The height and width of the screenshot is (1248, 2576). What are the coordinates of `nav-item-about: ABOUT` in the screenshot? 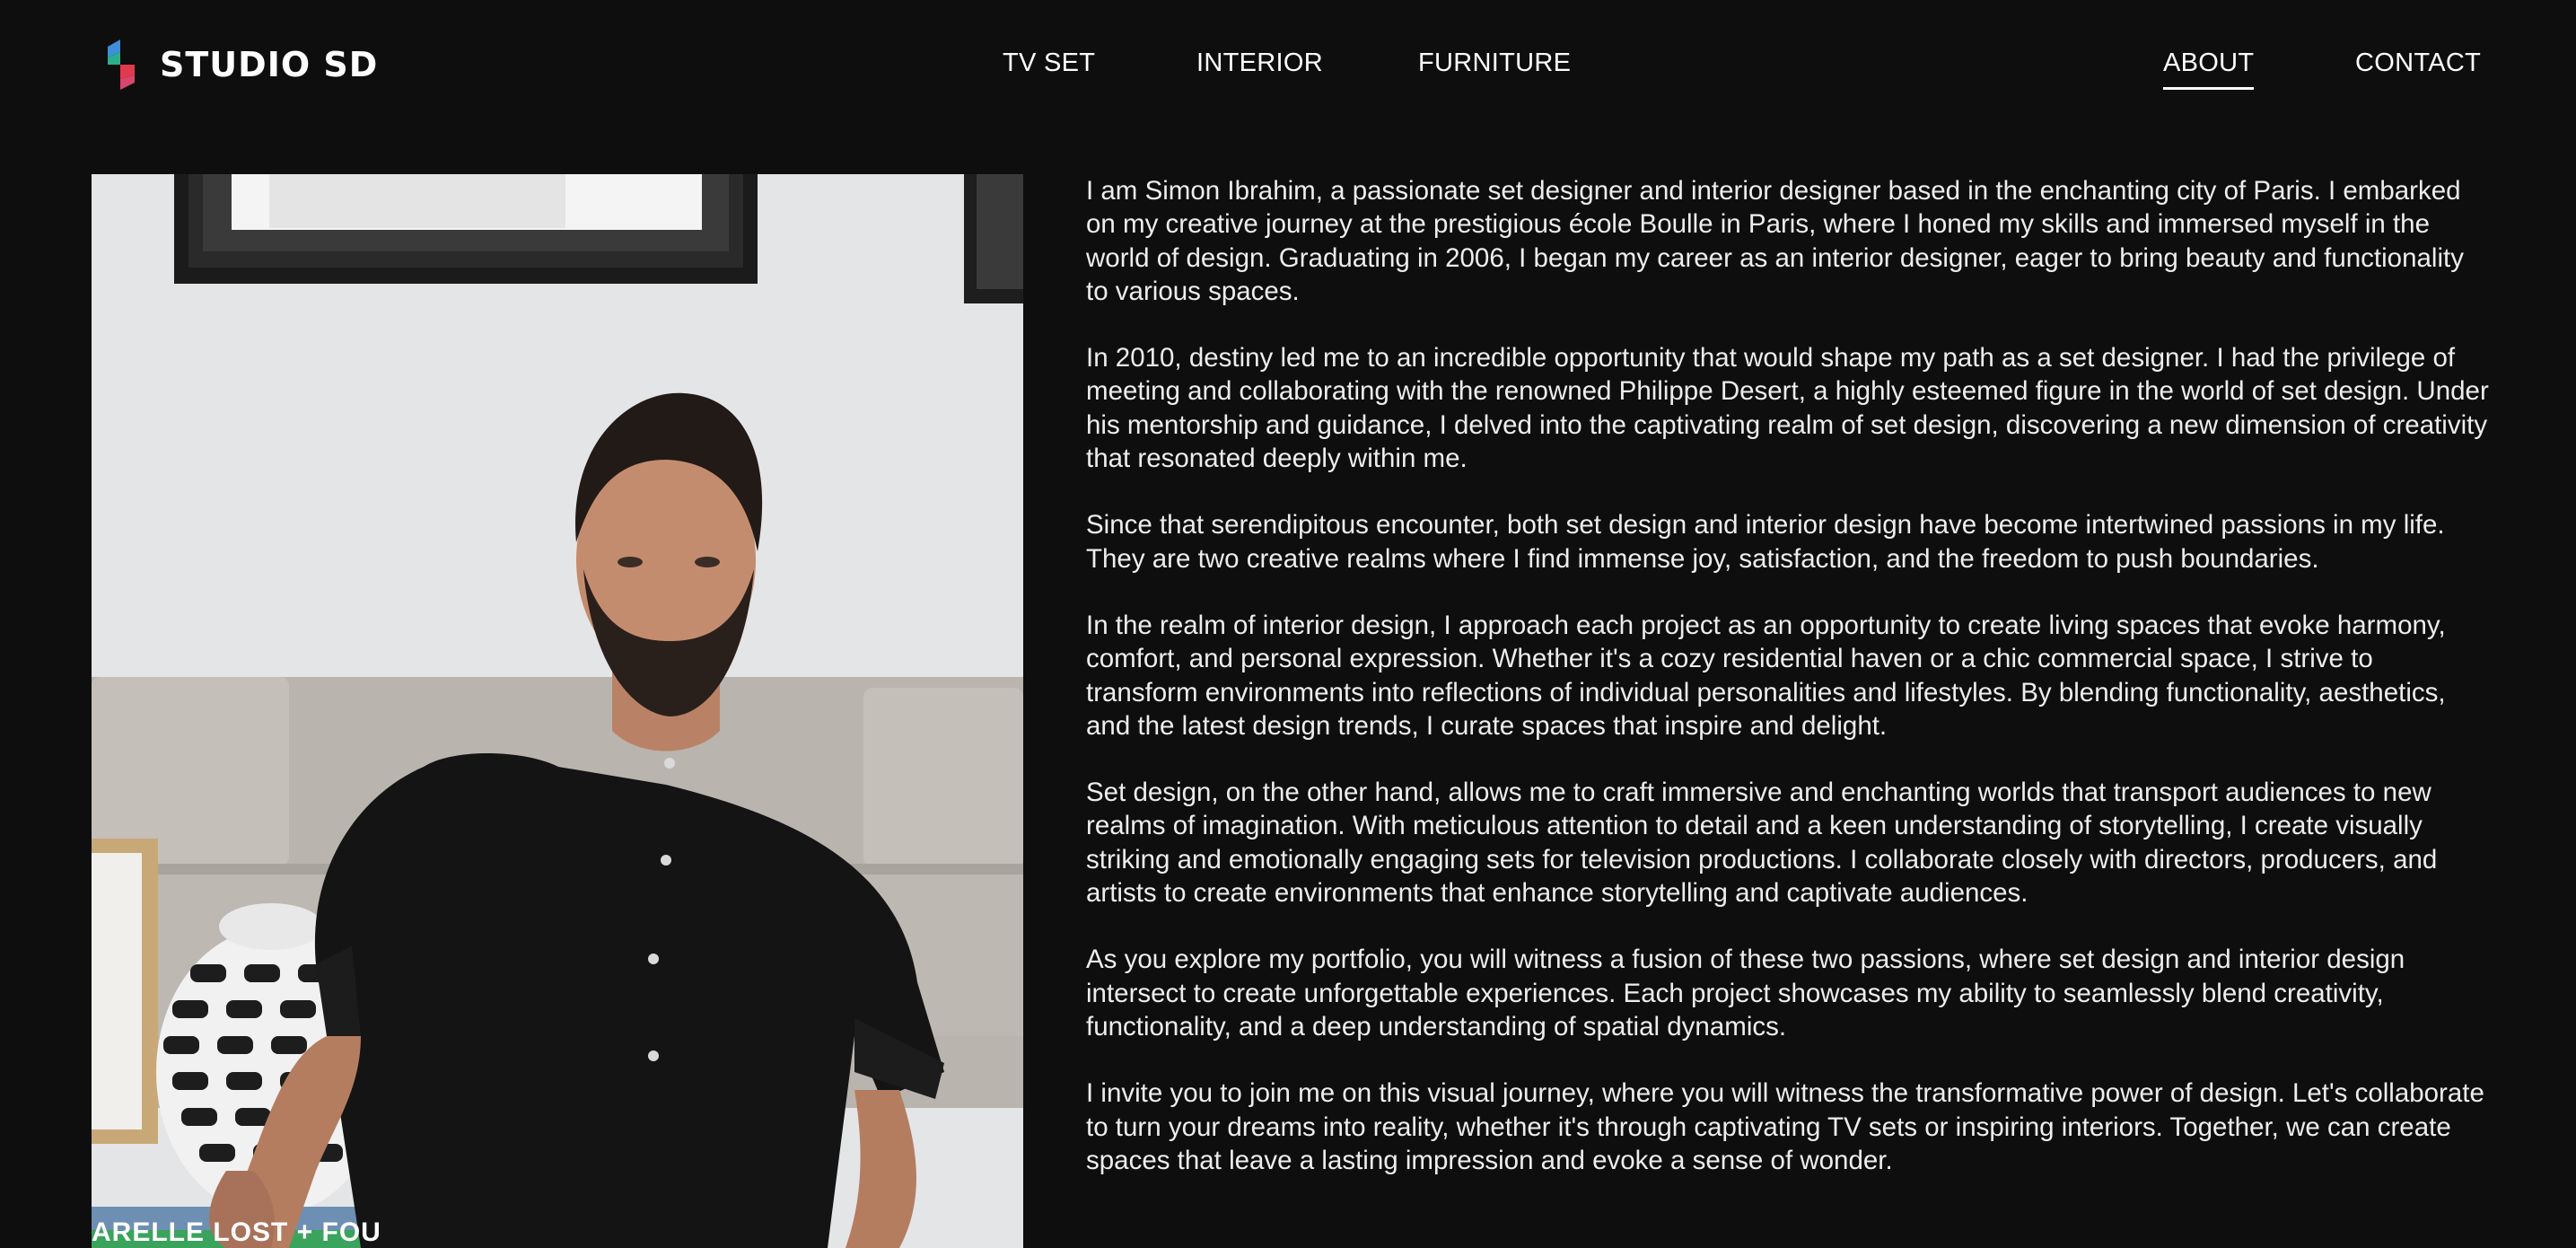 It's located at (2209, 68).